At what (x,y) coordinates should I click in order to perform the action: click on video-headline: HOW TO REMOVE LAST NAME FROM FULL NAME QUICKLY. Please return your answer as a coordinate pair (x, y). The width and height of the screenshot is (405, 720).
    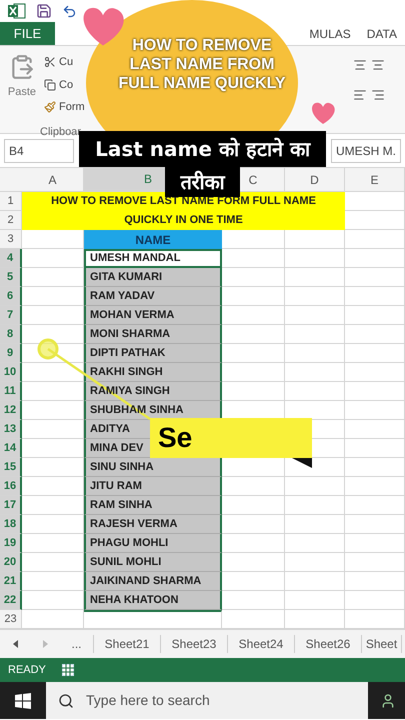
    Looking at the image, I should click on (202, 64).